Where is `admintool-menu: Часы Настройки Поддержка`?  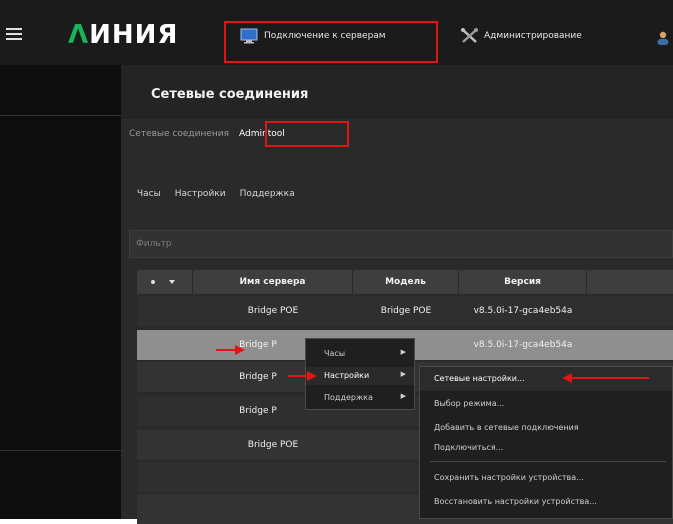
admintool-menu: Часы Настройки Поддержка is located at coordinates (216, 194).